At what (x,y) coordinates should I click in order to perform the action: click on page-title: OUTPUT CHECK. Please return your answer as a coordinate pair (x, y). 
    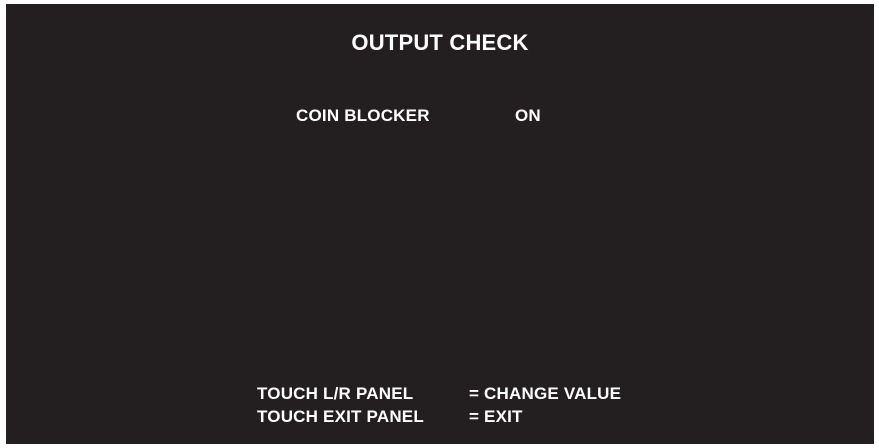
    Looking at the image, I should click on (440, 42).